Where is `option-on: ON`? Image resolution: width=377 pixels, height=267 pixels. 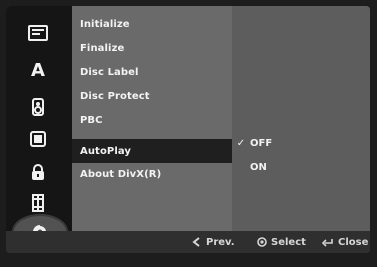
option-on: ON is located at coordinates (258, 167).